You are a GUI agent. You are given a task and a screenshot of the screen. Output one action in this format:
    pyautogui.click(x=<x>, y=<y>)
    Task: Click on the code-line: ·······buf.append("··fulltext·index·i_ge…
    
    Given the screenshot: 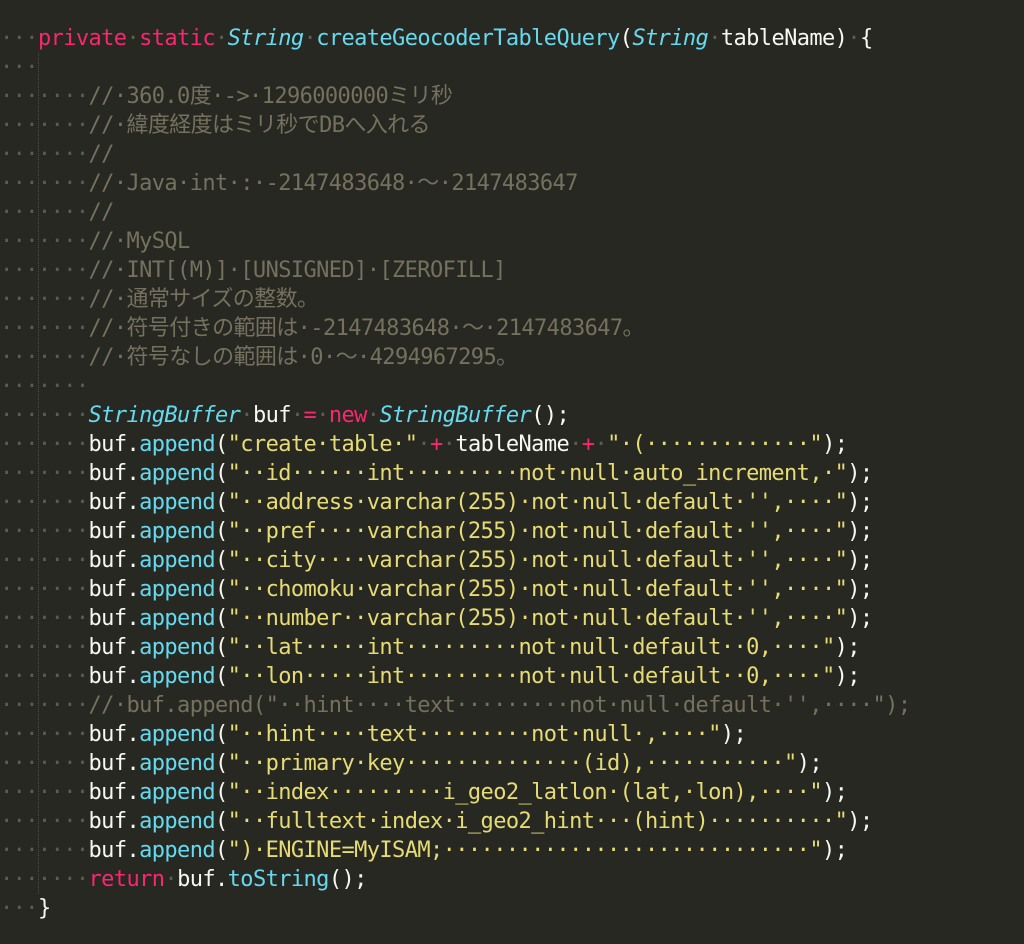 What is the action you would take?
    pyautogui.click(x=512, y=821)
    